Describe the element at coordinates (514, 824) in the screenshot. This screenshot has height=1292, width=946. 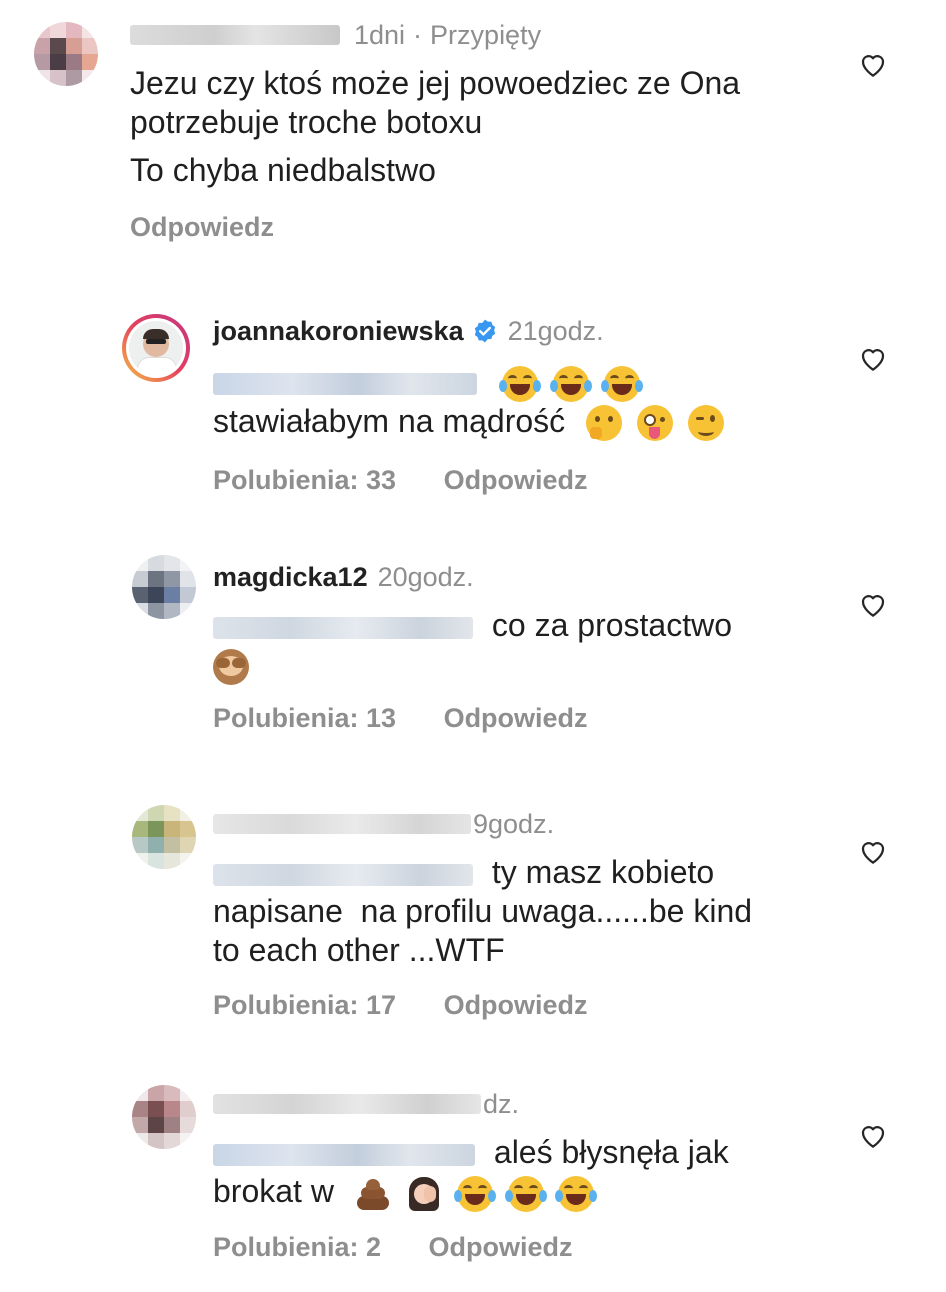
I see `comment-time: 9godz.` at that location.